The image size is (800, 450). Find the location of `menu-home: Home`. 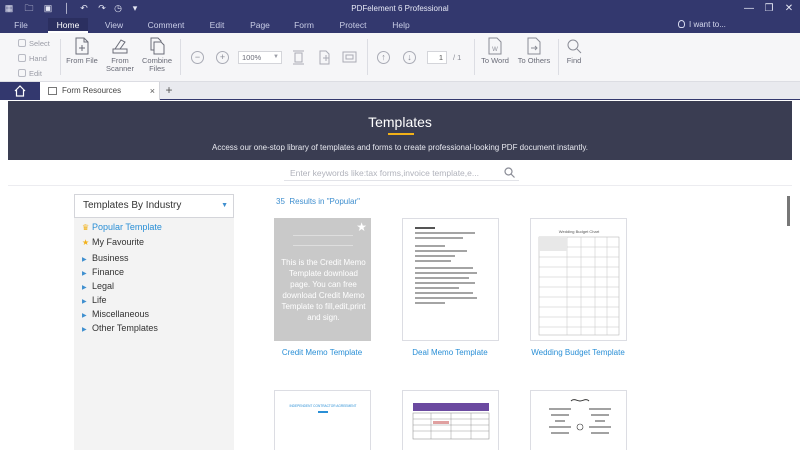

menu-home: Home is located at coordinates (68, 25).